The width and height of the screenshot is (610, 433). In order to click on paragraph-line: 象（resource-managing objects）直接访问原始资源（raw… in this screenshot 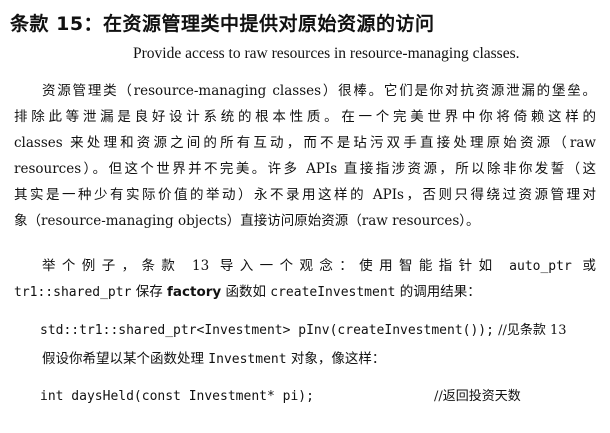, I will do `click(247, 221)`.